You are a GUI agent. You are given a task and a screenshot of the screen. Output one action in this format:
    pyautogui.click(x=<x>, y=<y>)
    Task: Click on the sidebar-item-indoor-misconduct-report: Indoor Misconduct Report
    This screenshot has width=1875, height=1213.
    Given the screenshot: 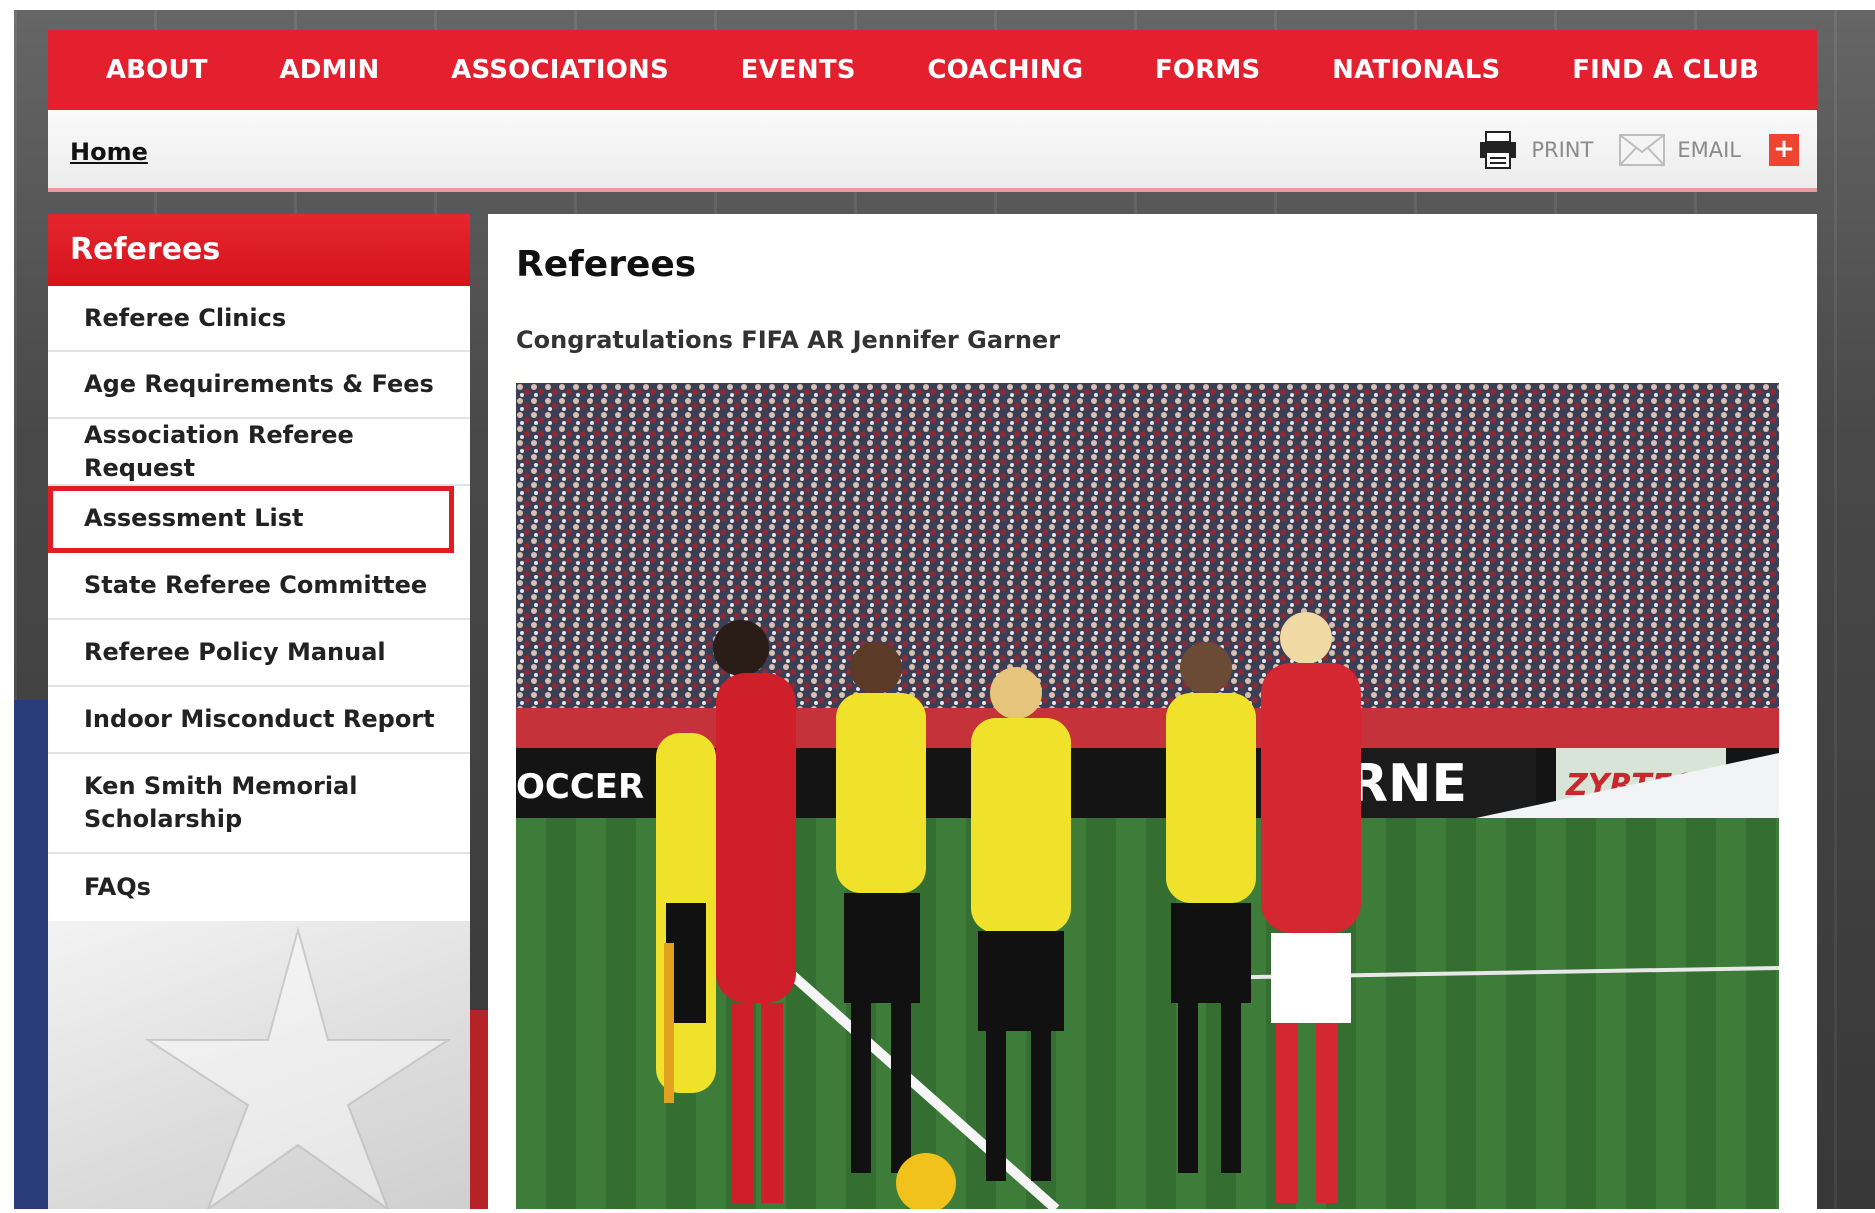 What is the action you would take?
    pyautogui.click(x=259, y=720)
    